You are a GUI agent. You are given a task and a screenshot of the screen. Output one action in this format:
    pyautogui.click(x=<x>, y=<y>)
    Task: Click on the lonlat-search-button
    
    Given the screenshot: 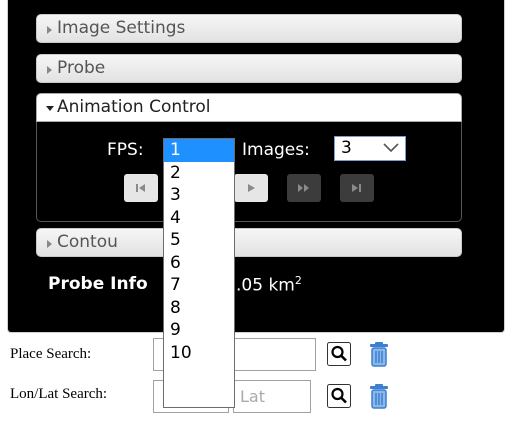 What is the action you would take?
    pyautogui.click(x=339, y=396)
    